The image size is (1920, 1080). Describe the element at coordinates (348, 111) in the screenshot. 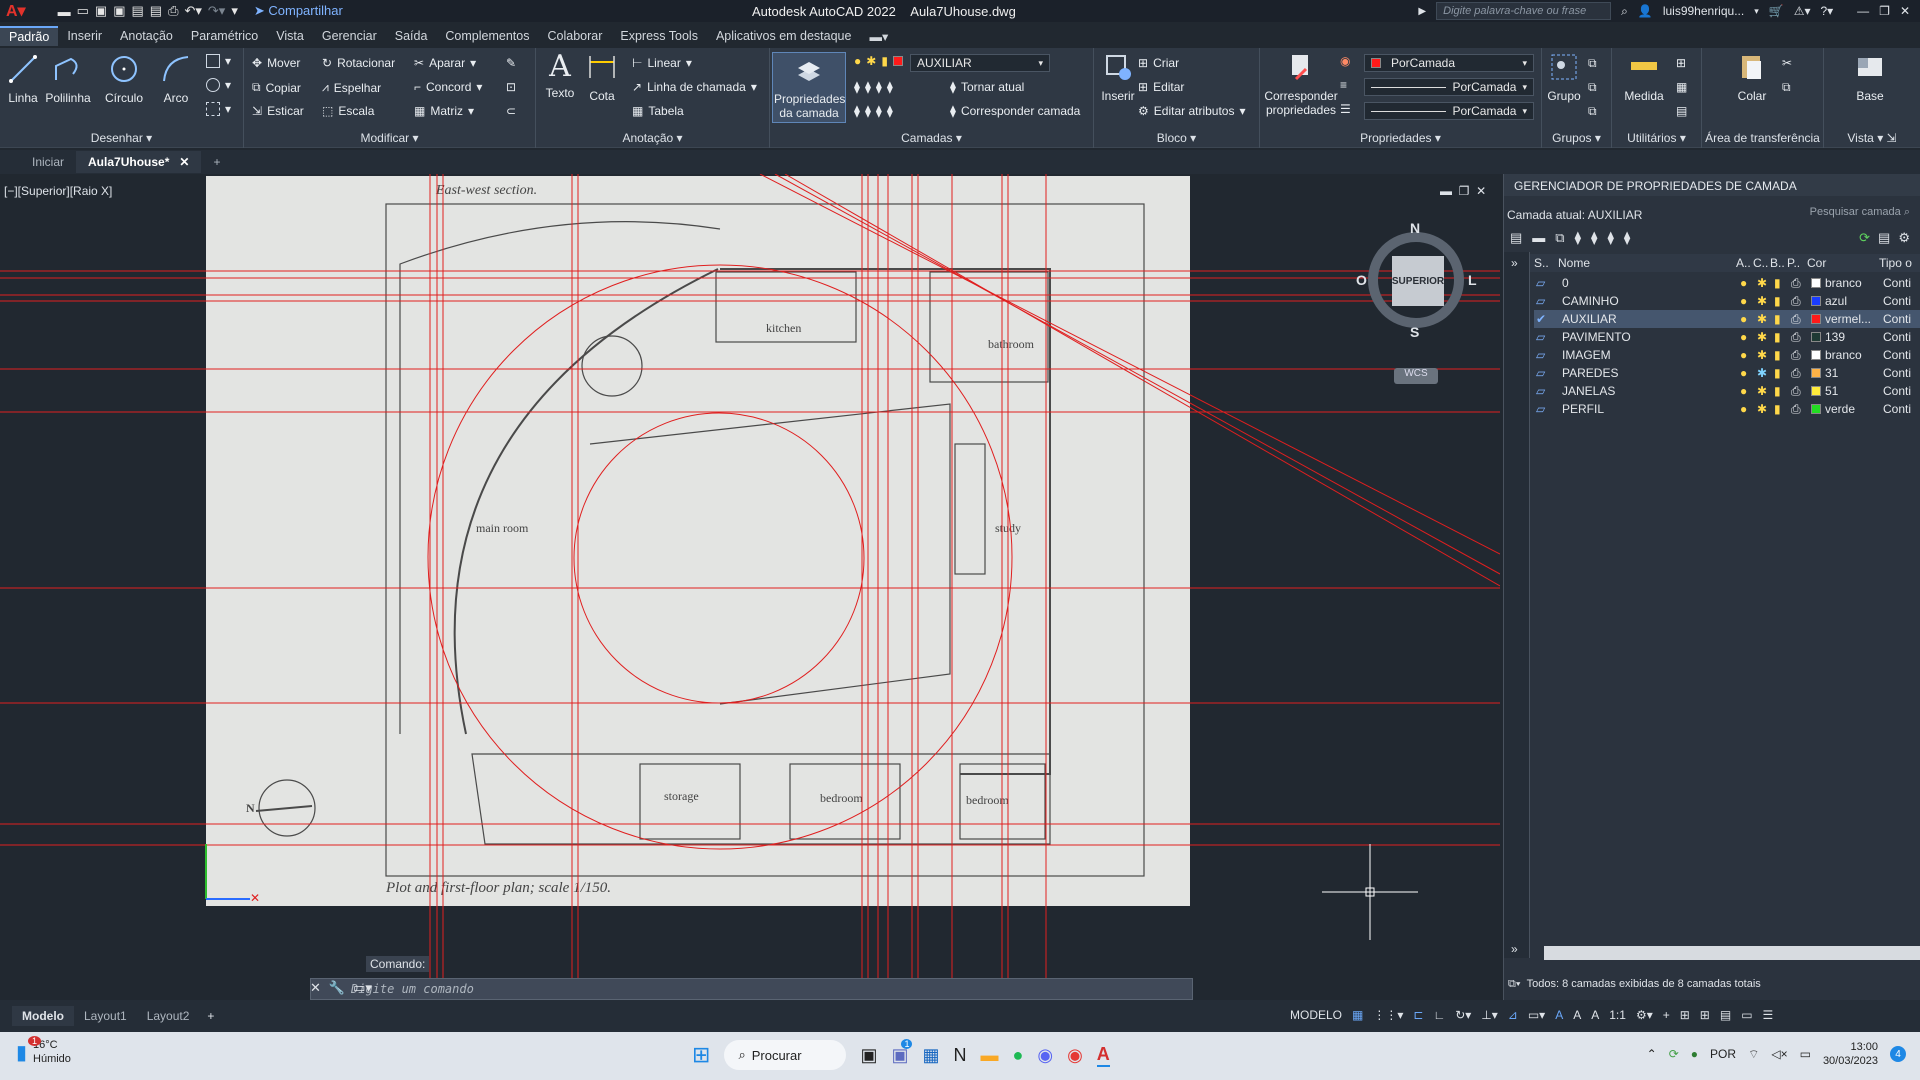

I see `escala-button: ⬚ Escala` at that location.